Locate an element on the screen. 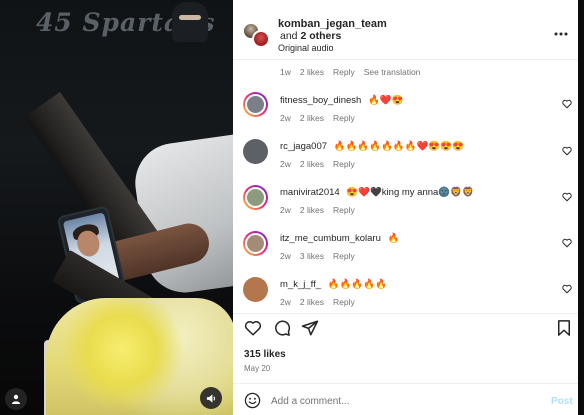 The width and height of the screenshot is (584, 415). comment-username: rc_jaga007 is located at coordinates (303, 146).